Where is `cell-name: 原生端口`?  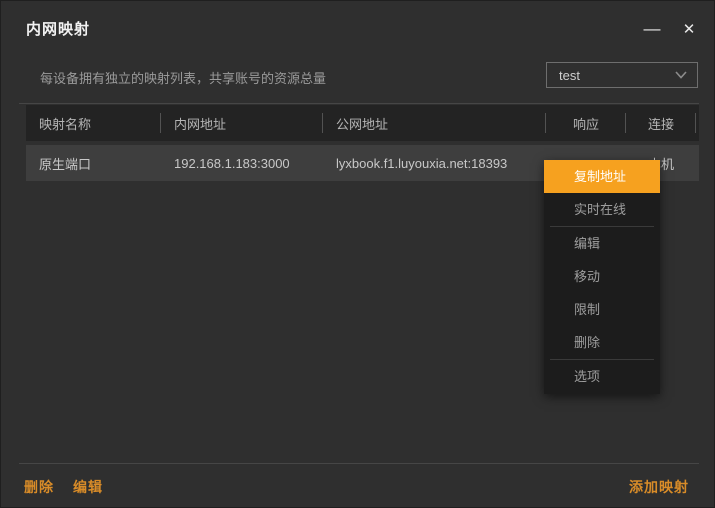
cell-name: 原生端口 is located at coordinates (65, 164).